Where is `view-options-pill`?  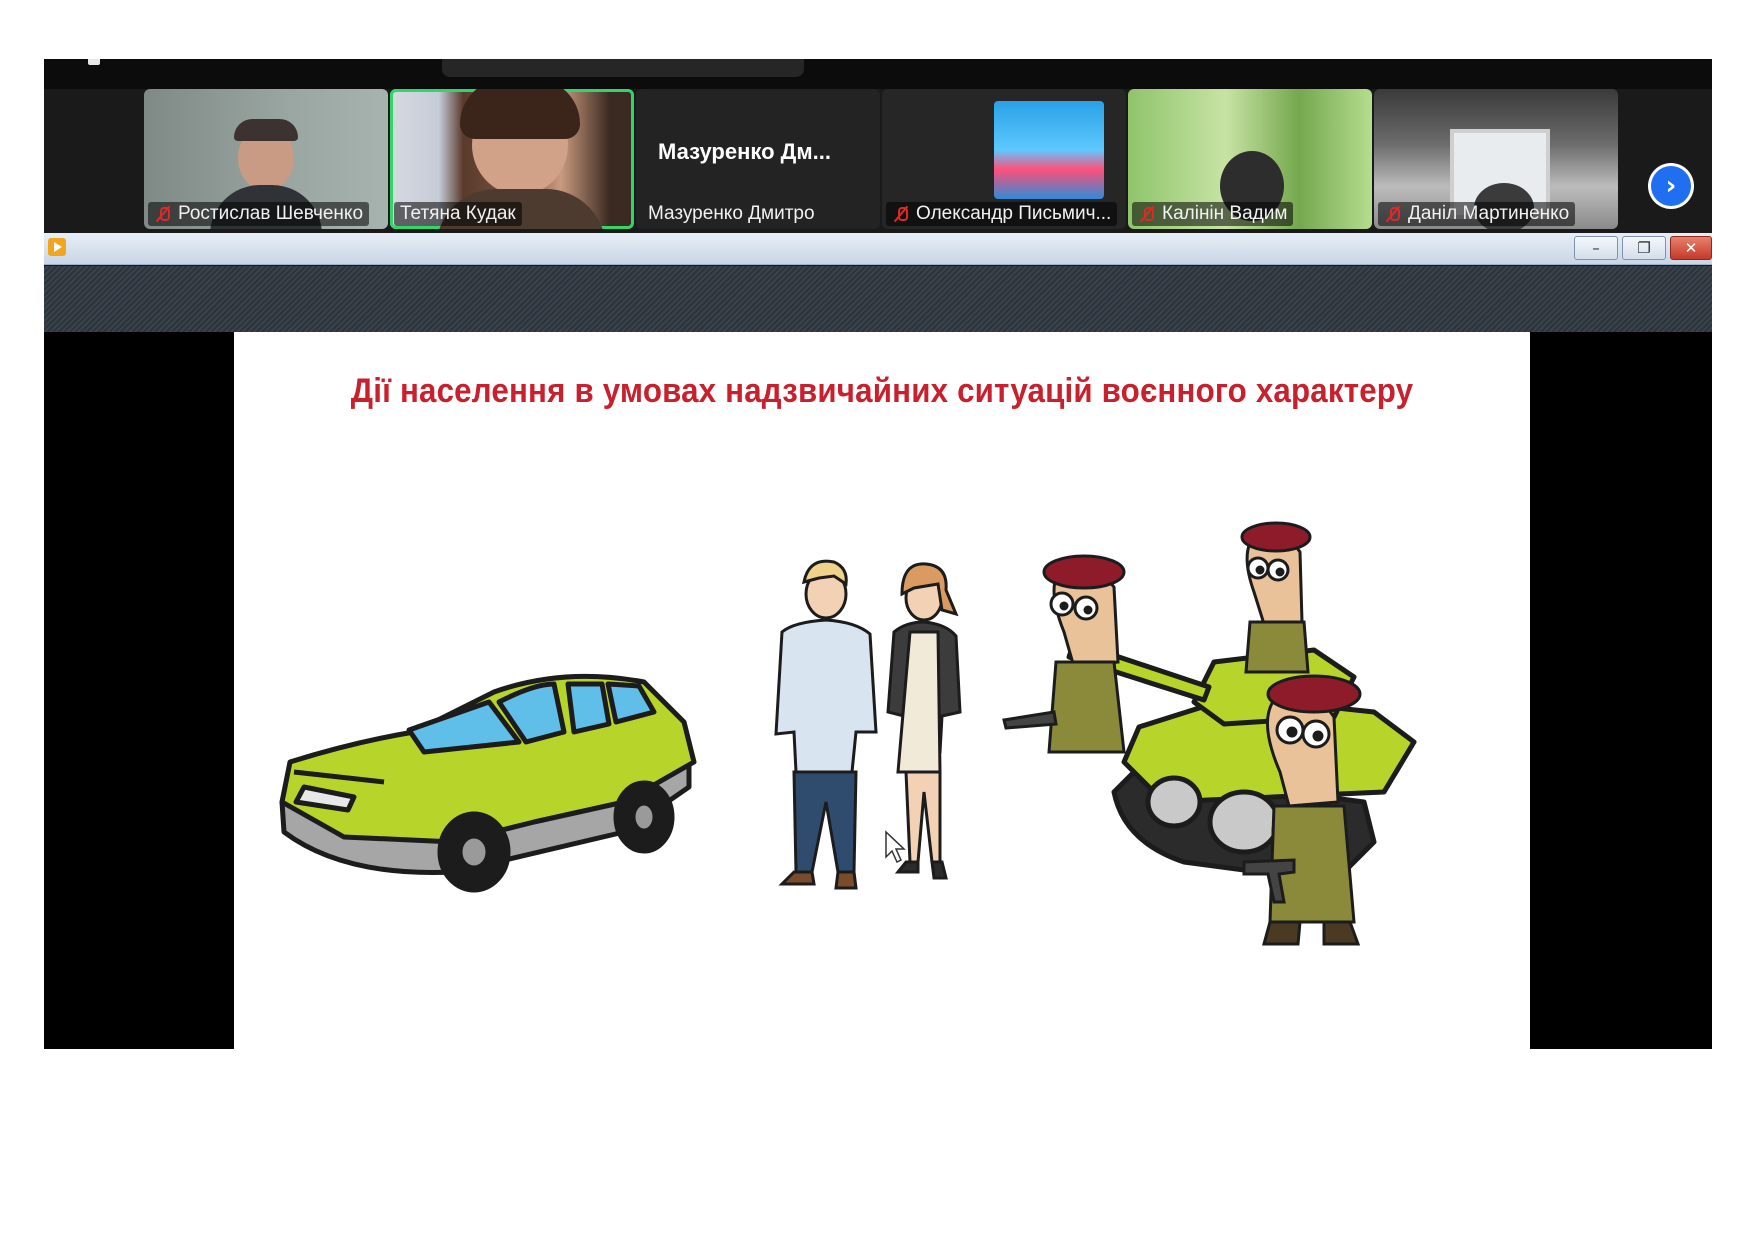 view-options-pill is located at coordinates (623, 68).